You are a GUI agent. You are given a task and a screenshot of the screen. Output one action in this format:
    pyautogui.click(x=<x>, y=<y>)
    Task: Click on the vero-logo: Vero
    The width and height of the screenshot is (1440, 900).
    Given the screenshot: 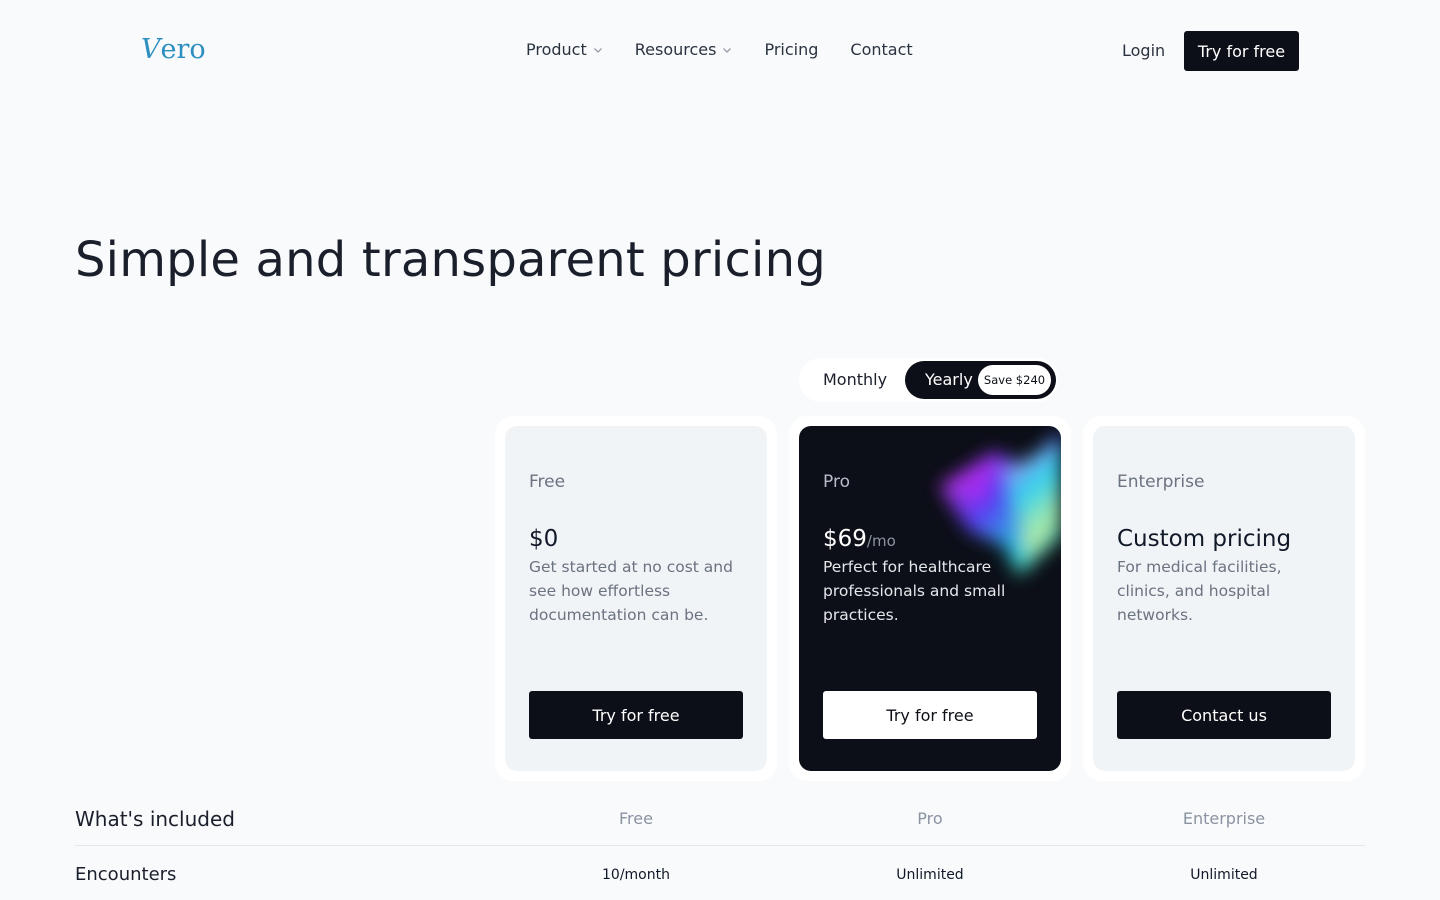 What is the action you would take?
    pyautogui.click(x=173, y=50)
    